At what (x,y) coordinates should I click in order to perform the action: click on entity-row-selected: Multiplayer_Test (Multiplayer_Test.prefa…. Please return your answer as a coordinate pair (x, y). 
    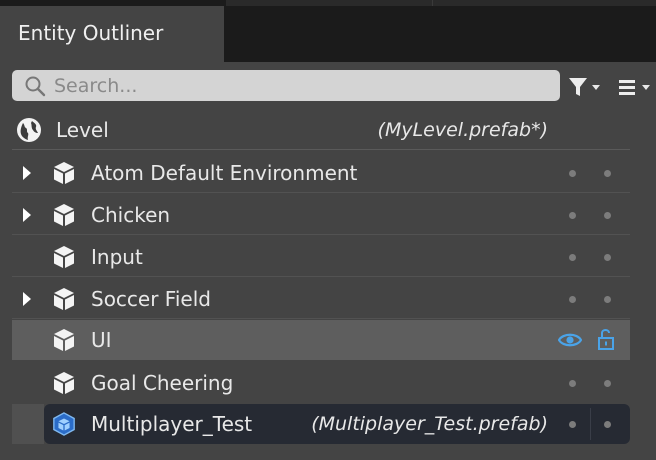
    Looking at the image, I should click on (337, 424).